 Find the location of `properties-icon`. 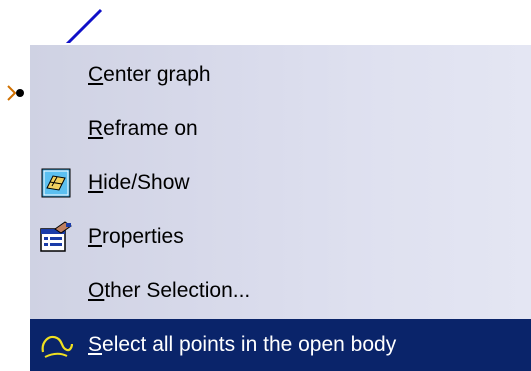

properties-icon is located at coordinates (56, 237).